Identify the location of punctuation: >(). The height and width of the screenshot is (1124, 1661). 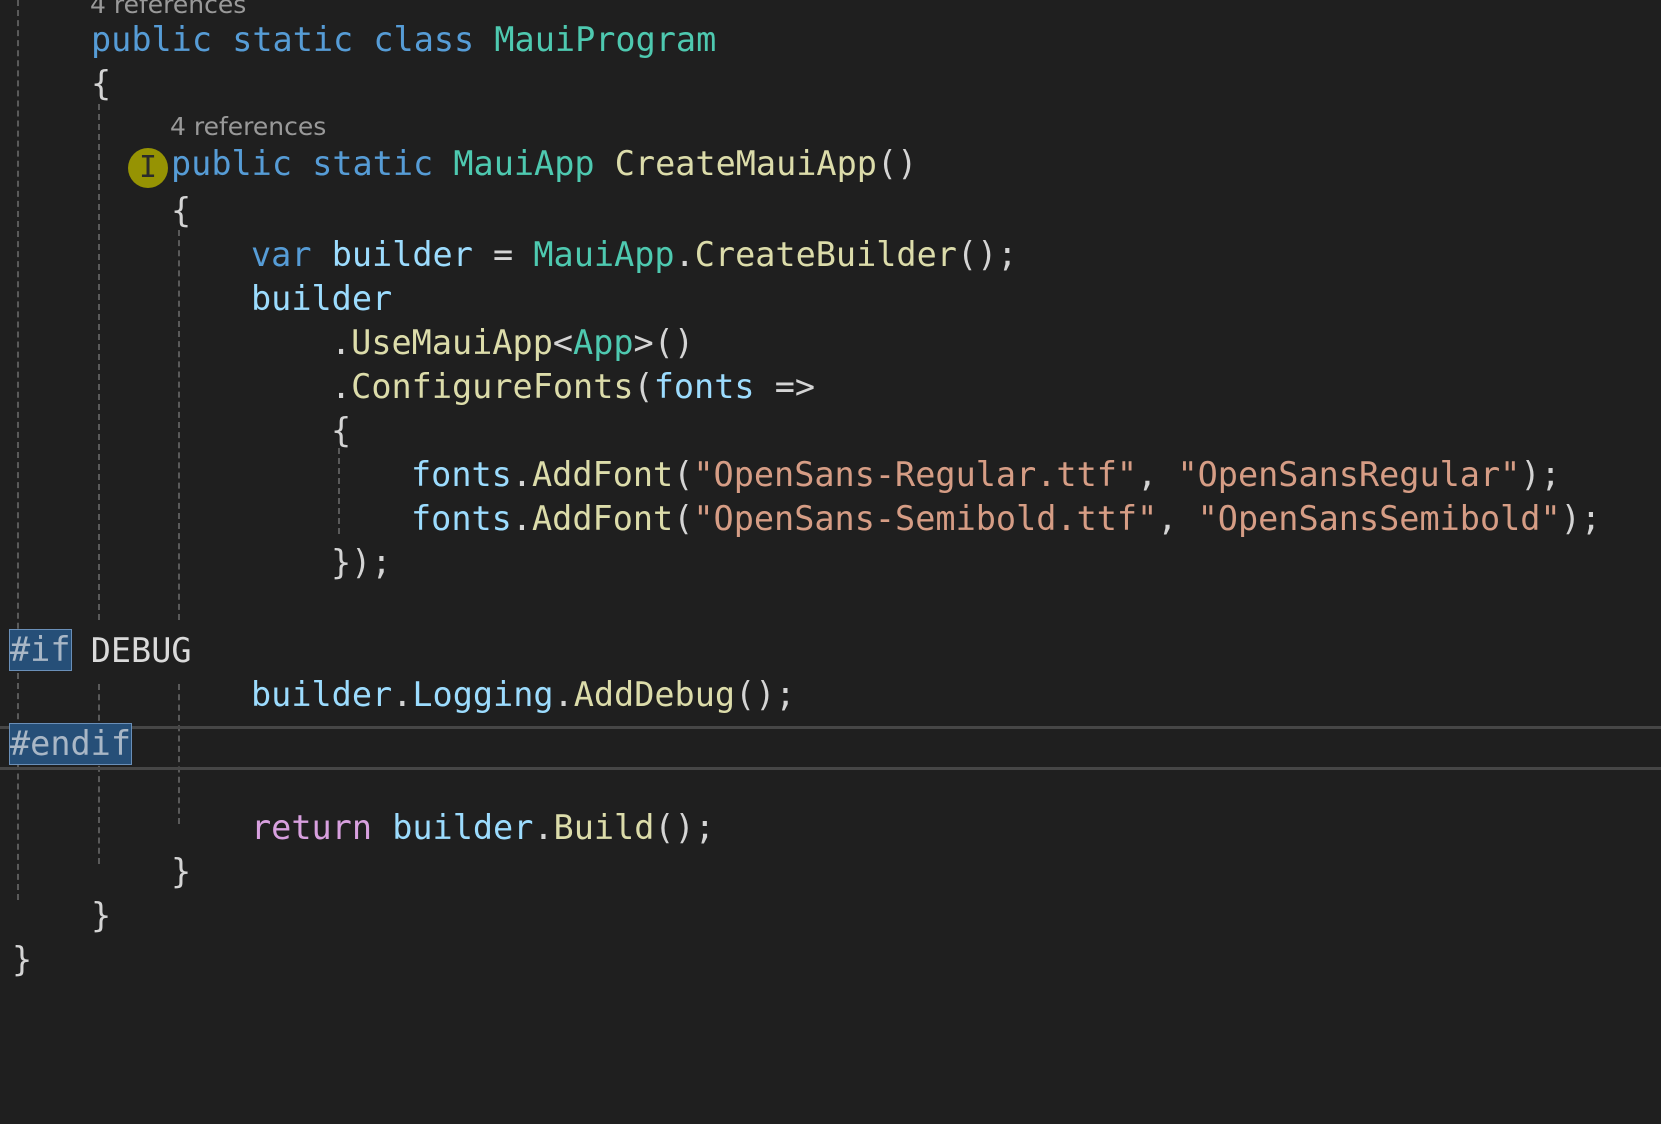
(664, 342).